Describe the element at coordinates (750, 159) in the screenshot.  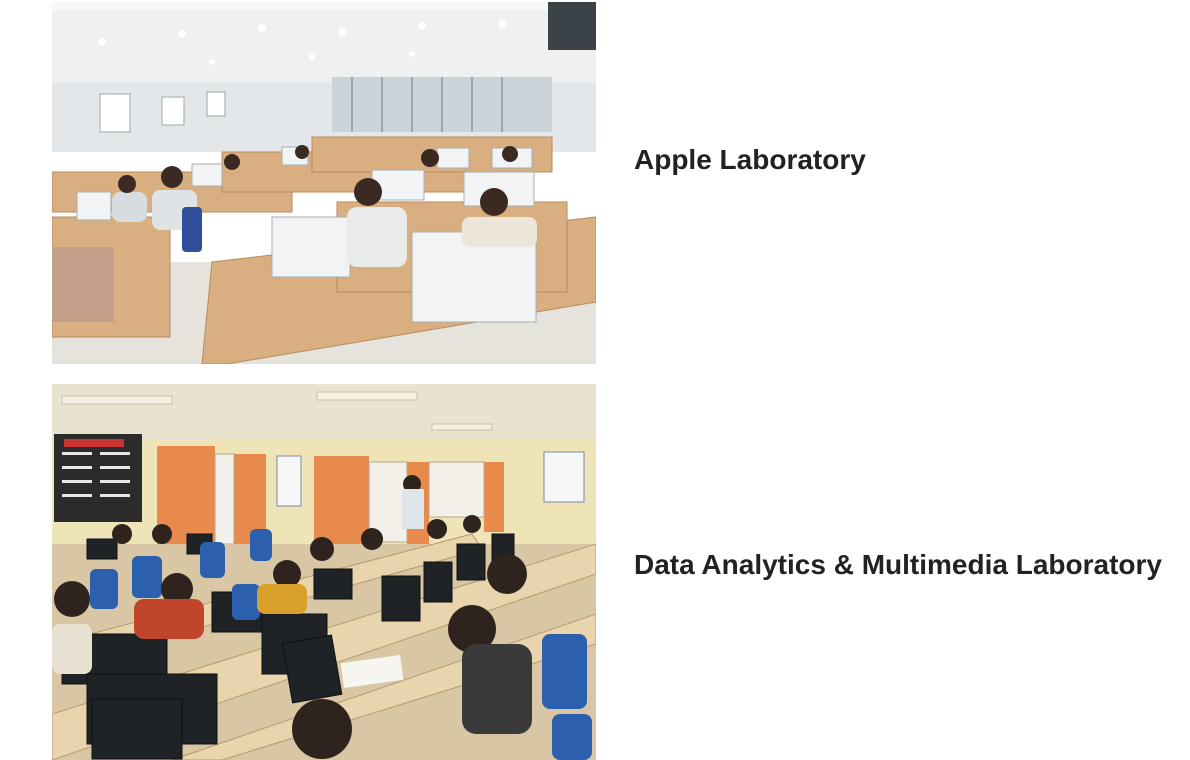
I see `apple-lab-title: Apple Laboratory` at that location.